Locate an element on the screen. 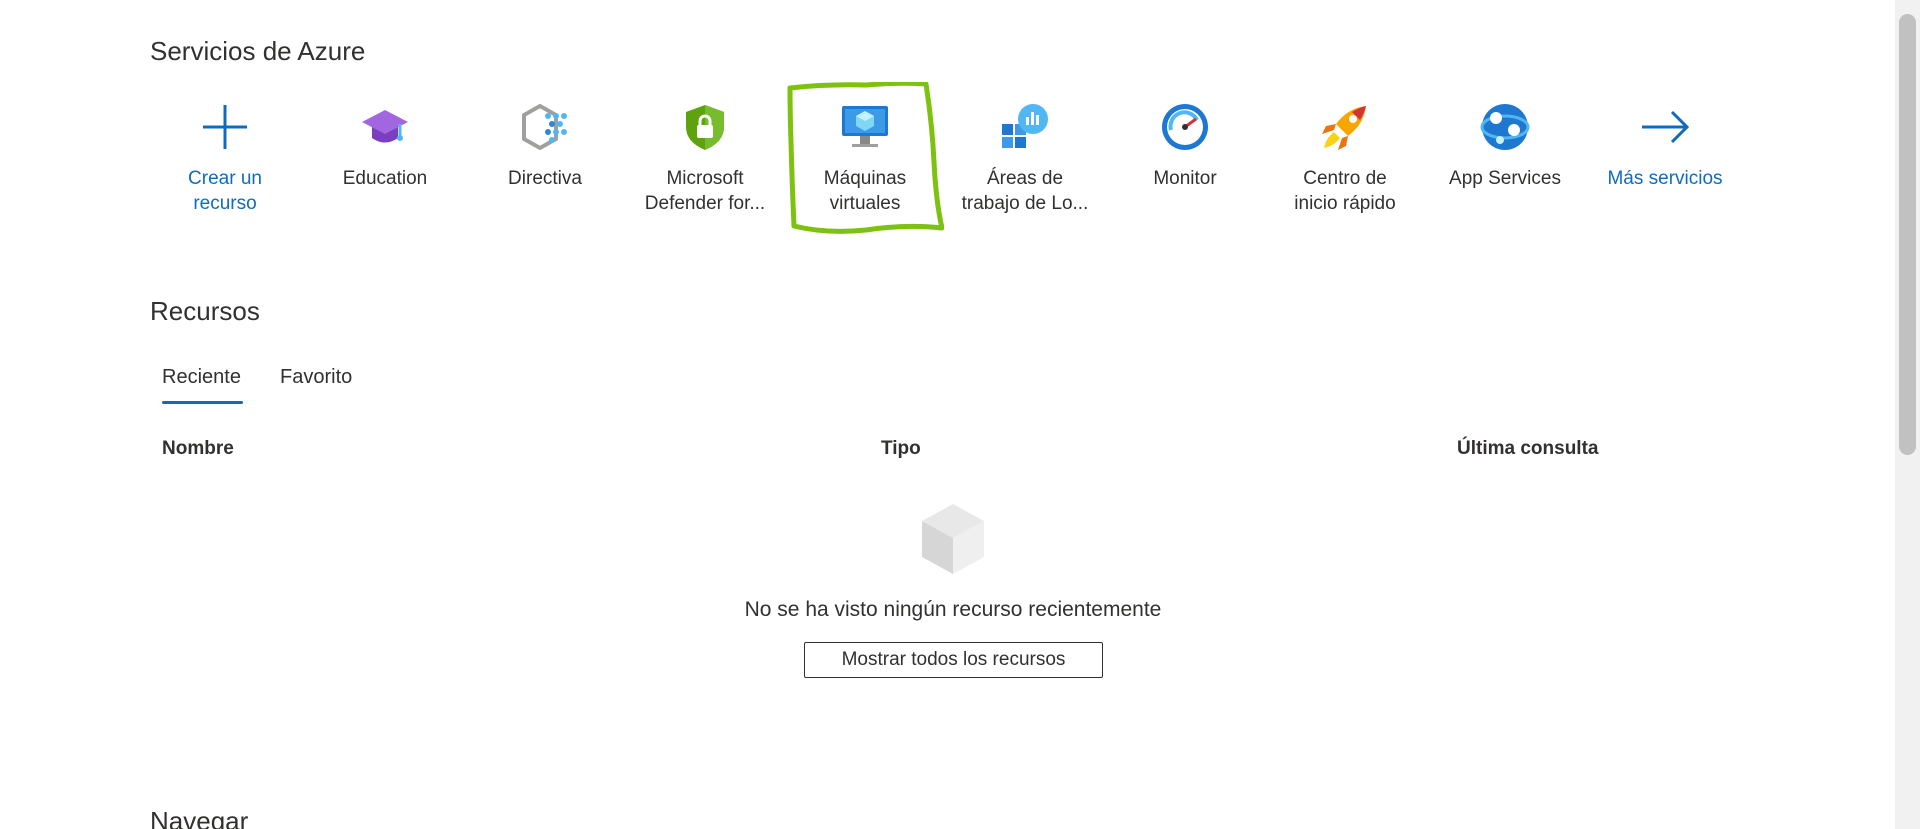 The image size is (1920, 829). service-education: Education is located at coordinates (385, 161).